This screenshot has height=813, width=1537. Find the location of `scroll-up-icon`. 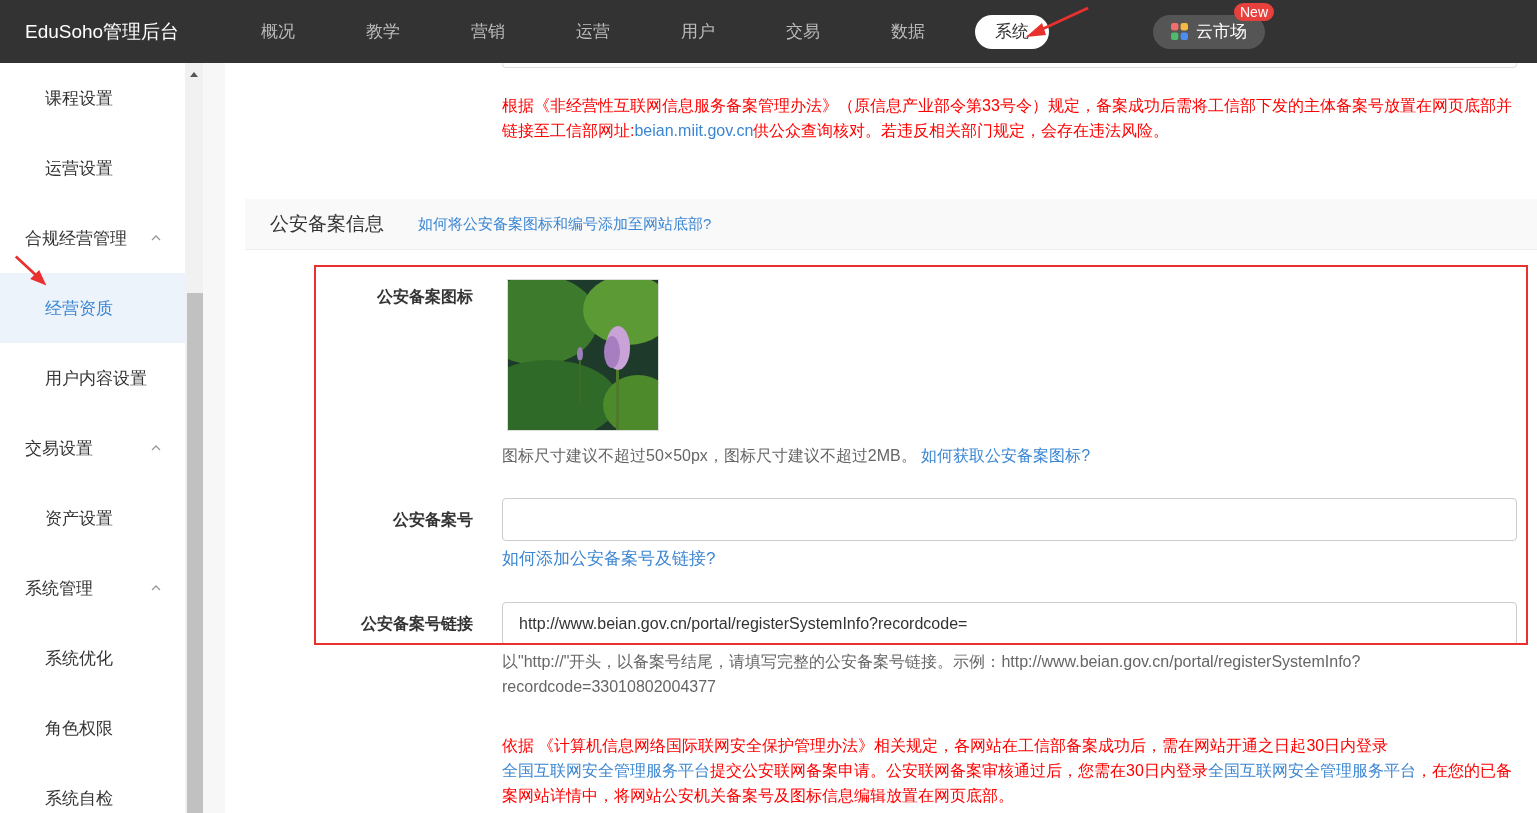

scroll-up-icon is located at coordinates (194, 74).